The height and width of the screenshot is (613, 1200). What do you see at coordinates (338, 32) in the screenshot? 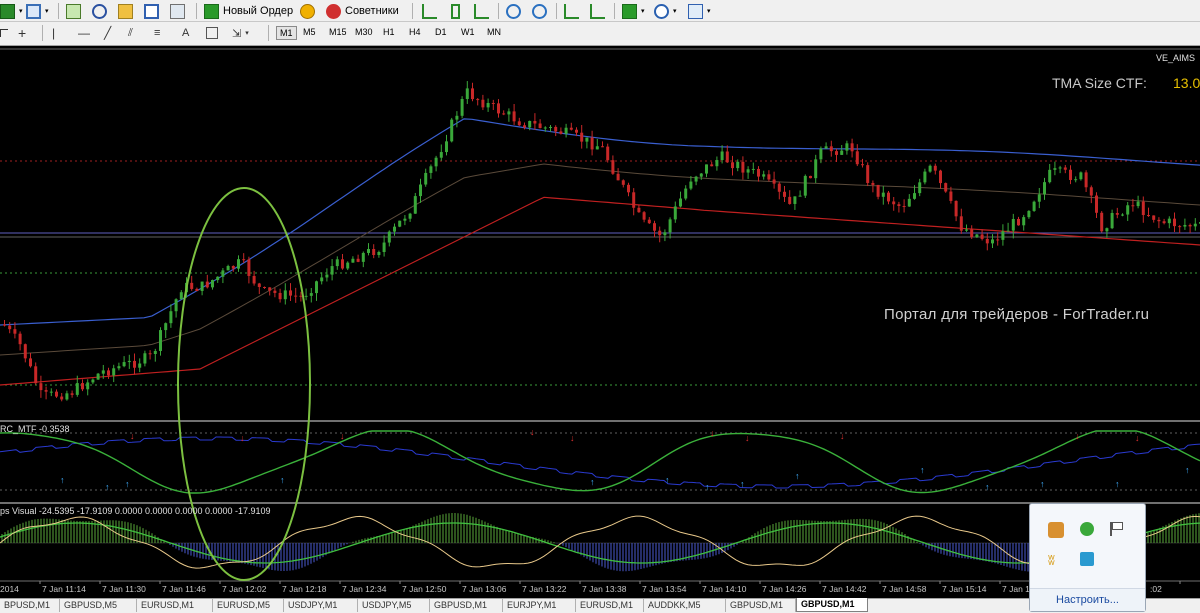
I see `timeframe-m15: M15` at bounding box center [338, 32].